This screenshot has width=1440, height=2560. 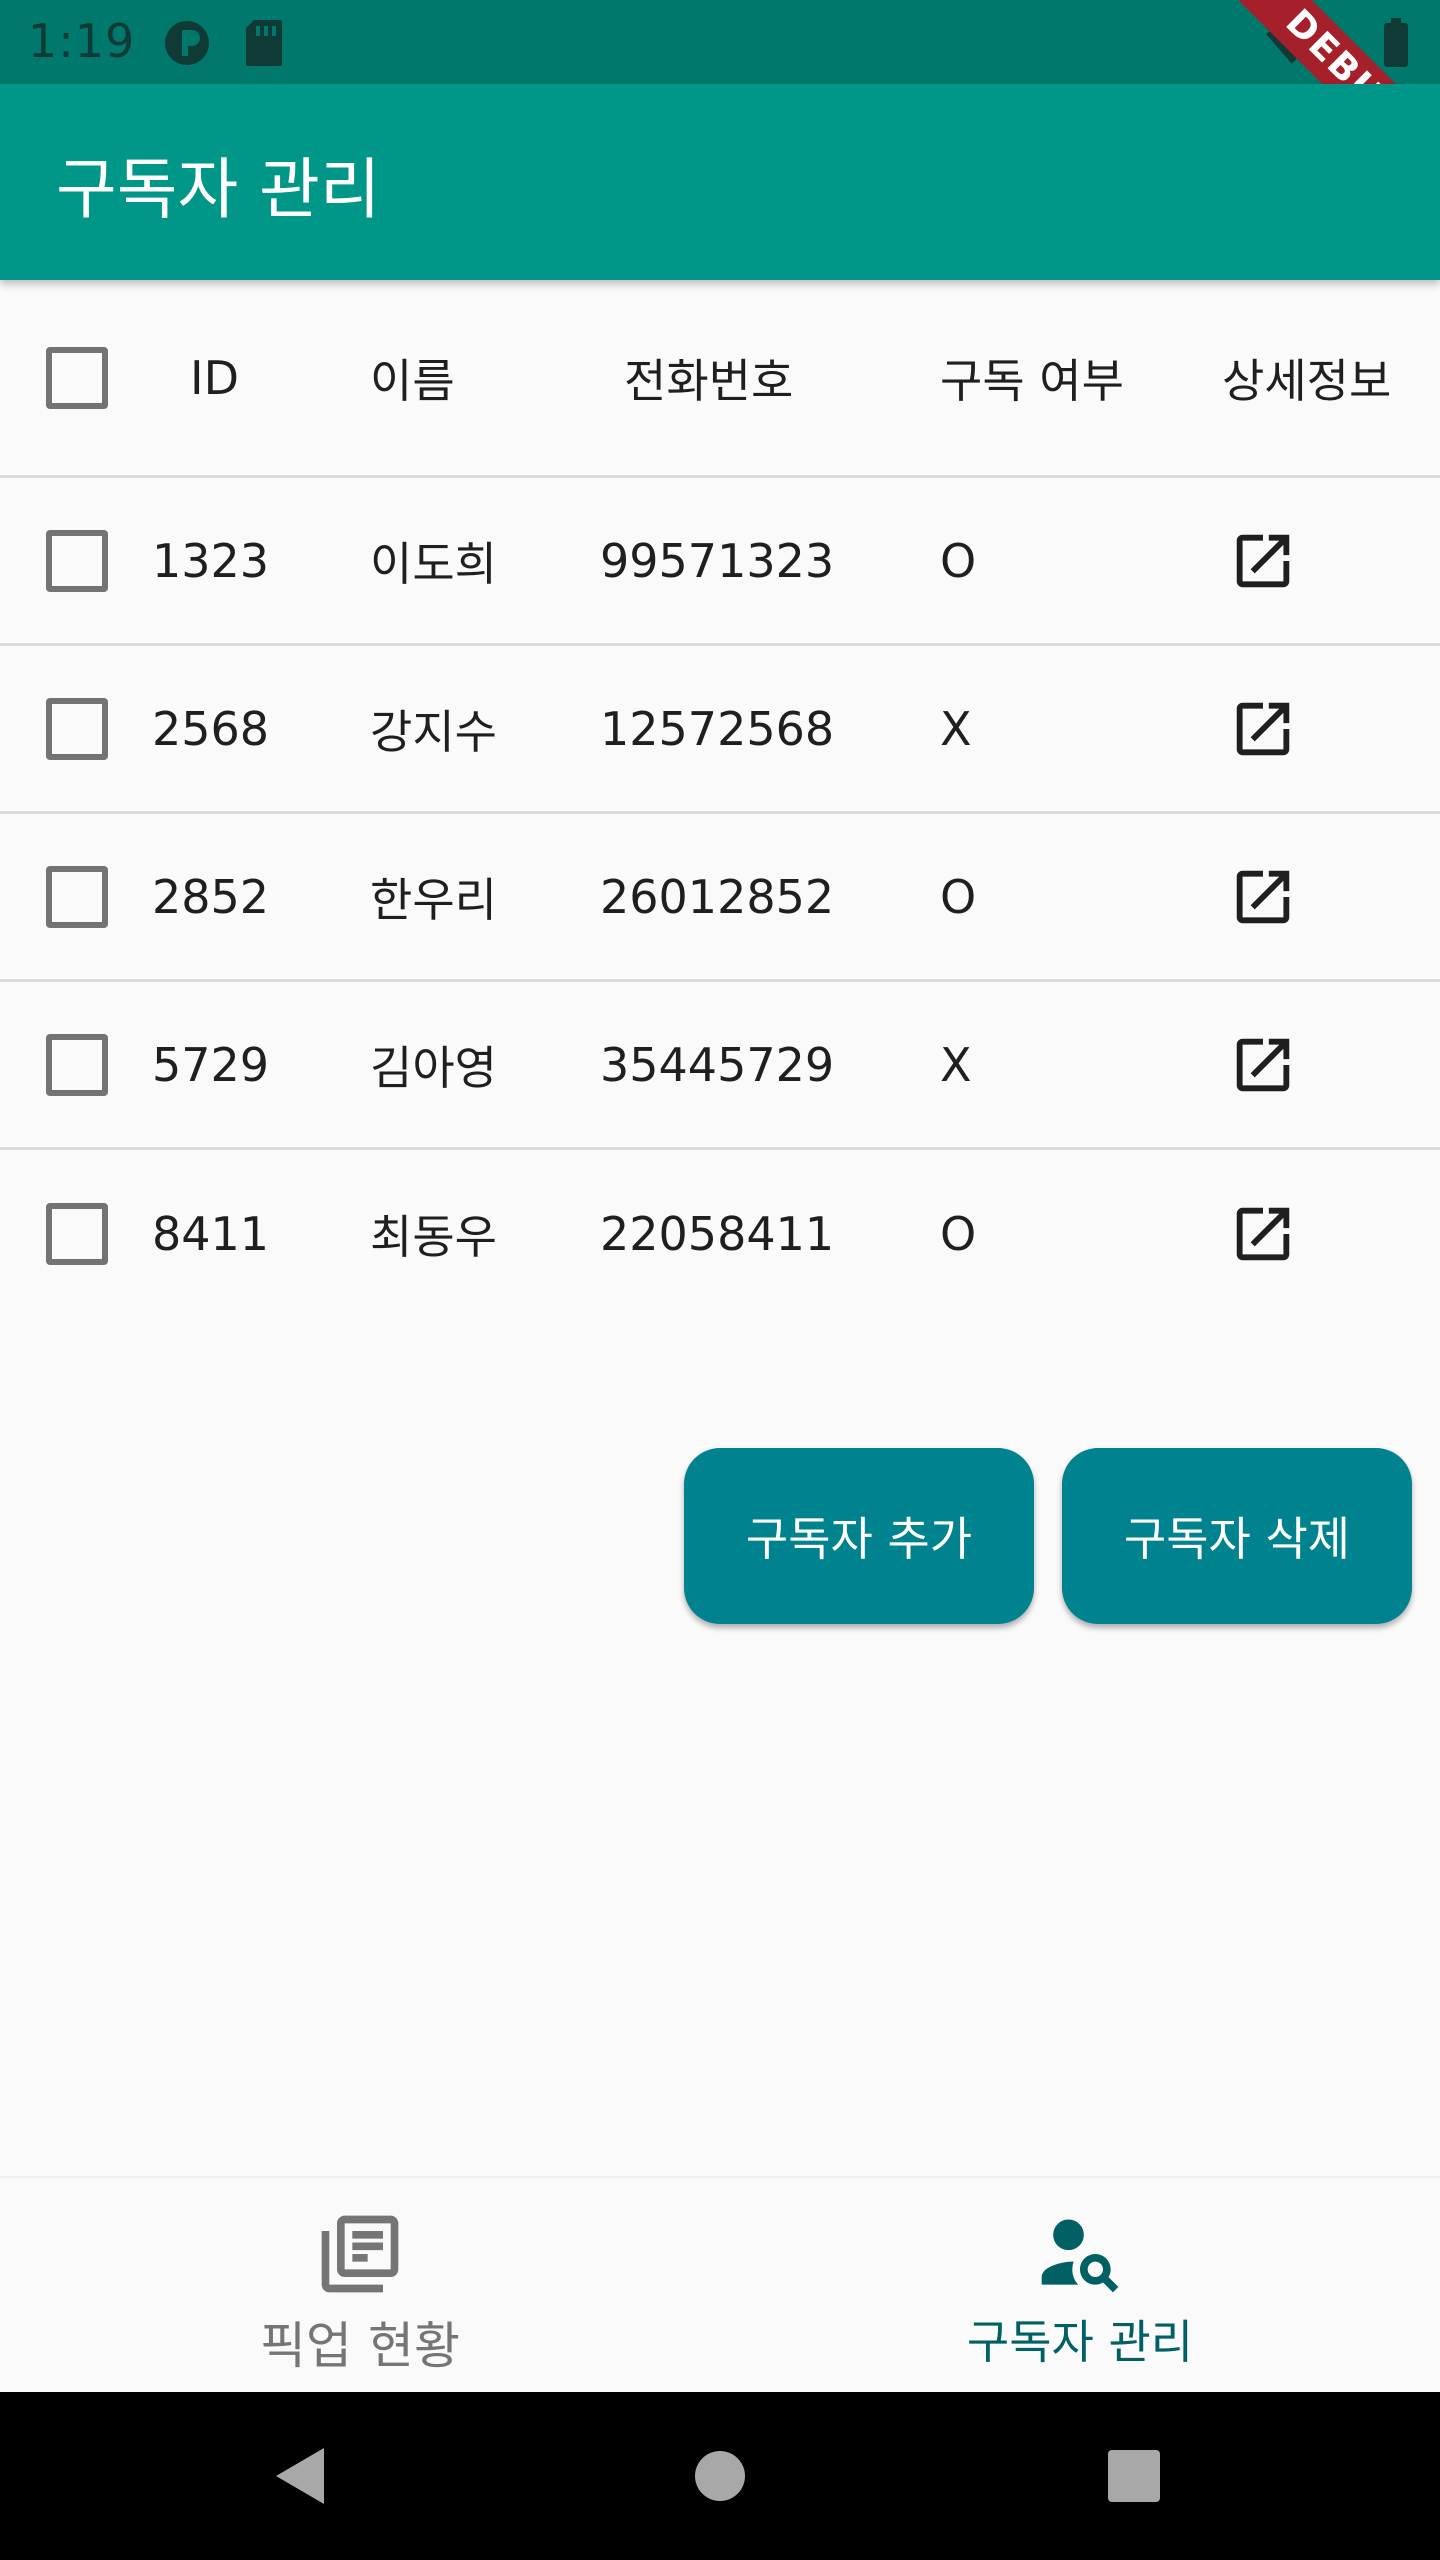 I want to click on sd-card-icon, so click(x=264, y=43).